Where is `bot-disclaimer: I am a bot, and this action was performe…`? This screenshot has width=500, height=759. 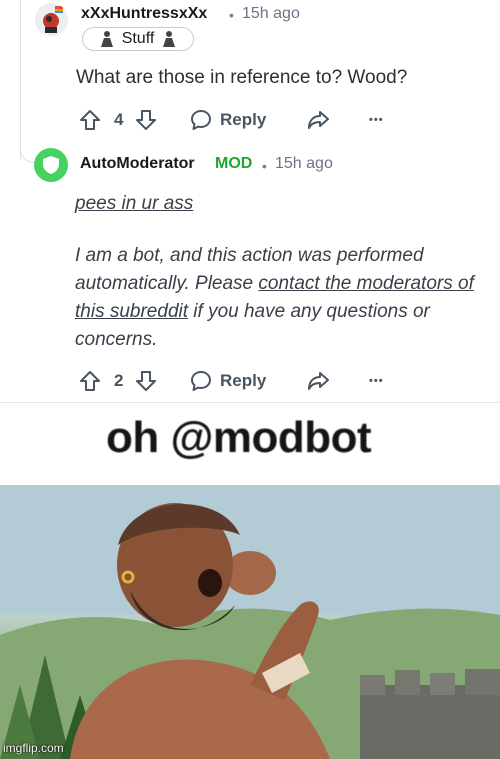 bot-disclaimer: I am a bot, and this action was performe… is located at coordinates (284, 298).